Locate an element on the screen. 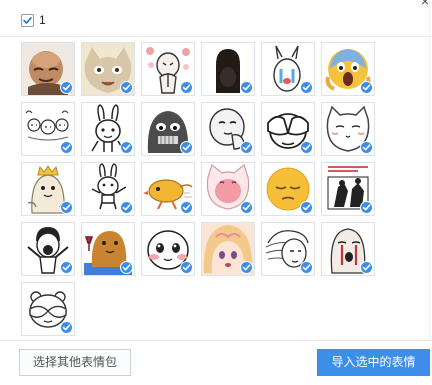  select-all-checkbox is located at coordinates (27, 20).